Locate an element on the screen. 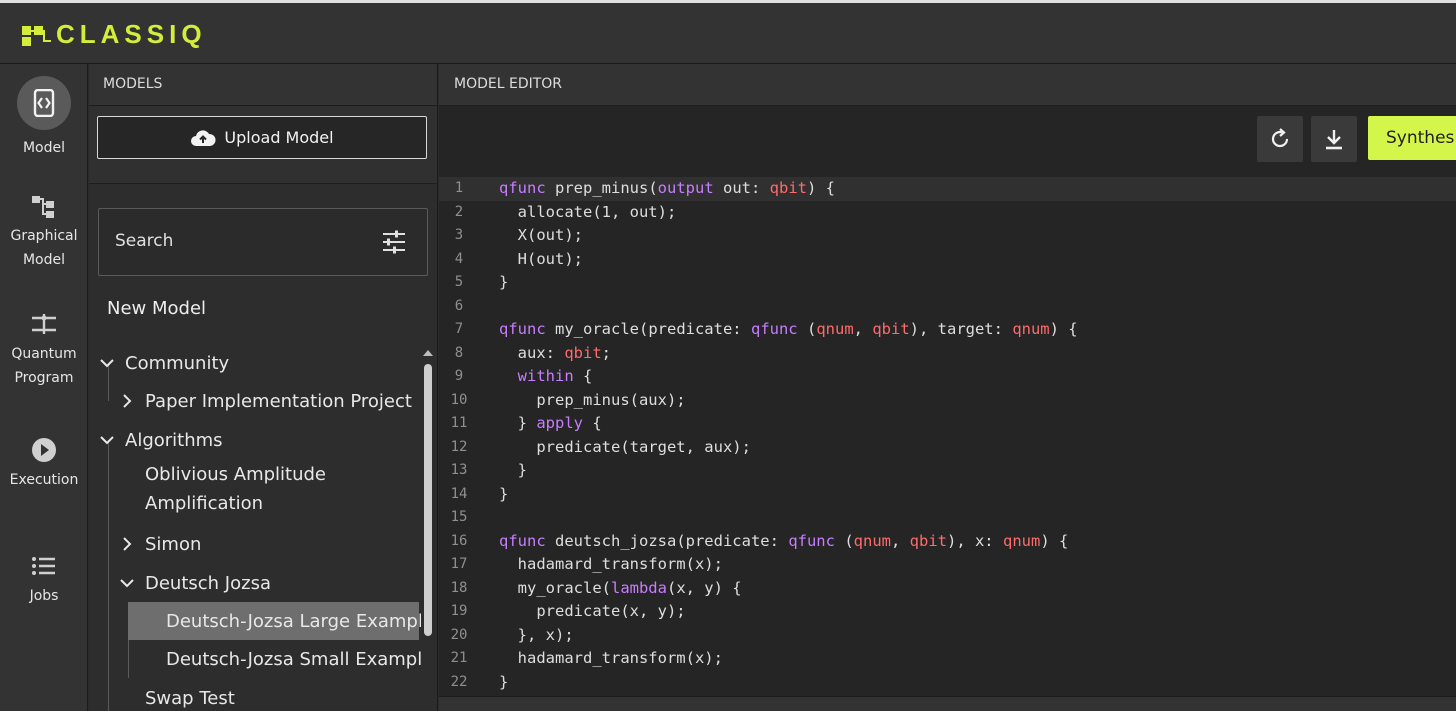  tree-item-algorithms: Algorithms is located at coordinates (160, 440).